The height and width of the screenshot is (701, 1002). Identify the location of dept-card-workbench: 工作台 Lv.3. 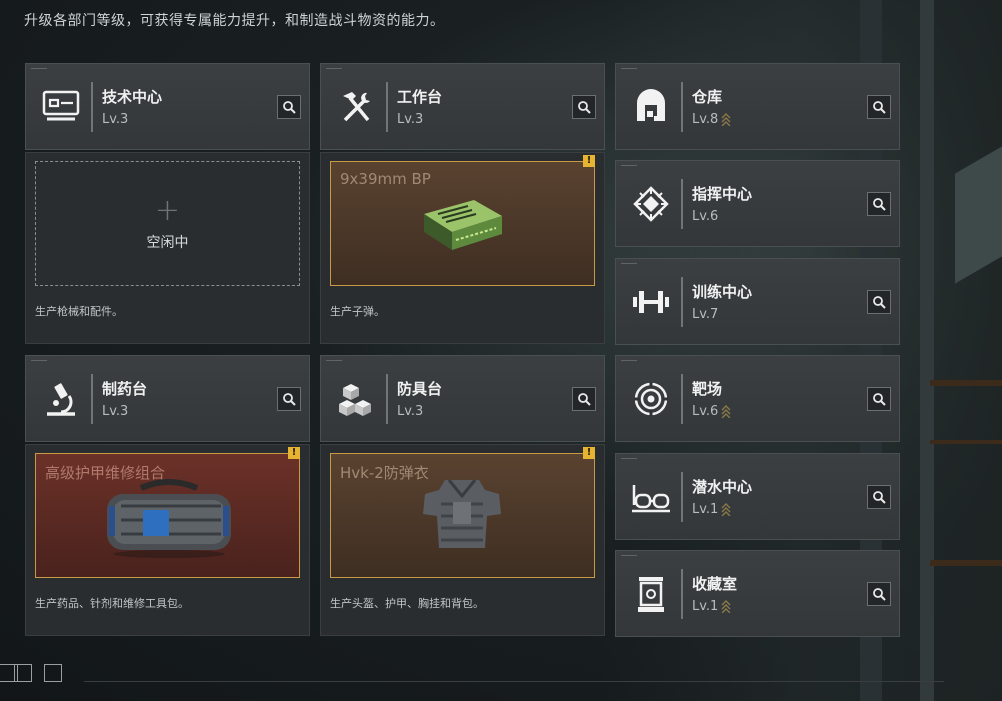
(462, 106).